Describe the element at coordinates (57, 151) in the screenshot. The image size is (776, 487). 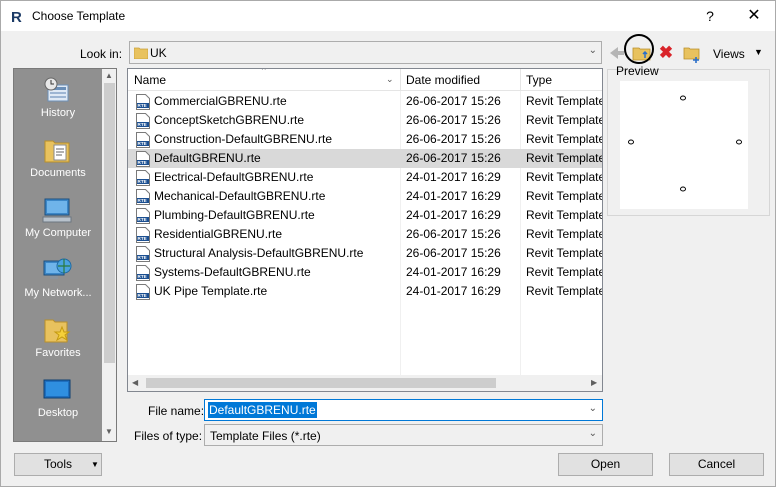
I see `documents-icon` at that location.